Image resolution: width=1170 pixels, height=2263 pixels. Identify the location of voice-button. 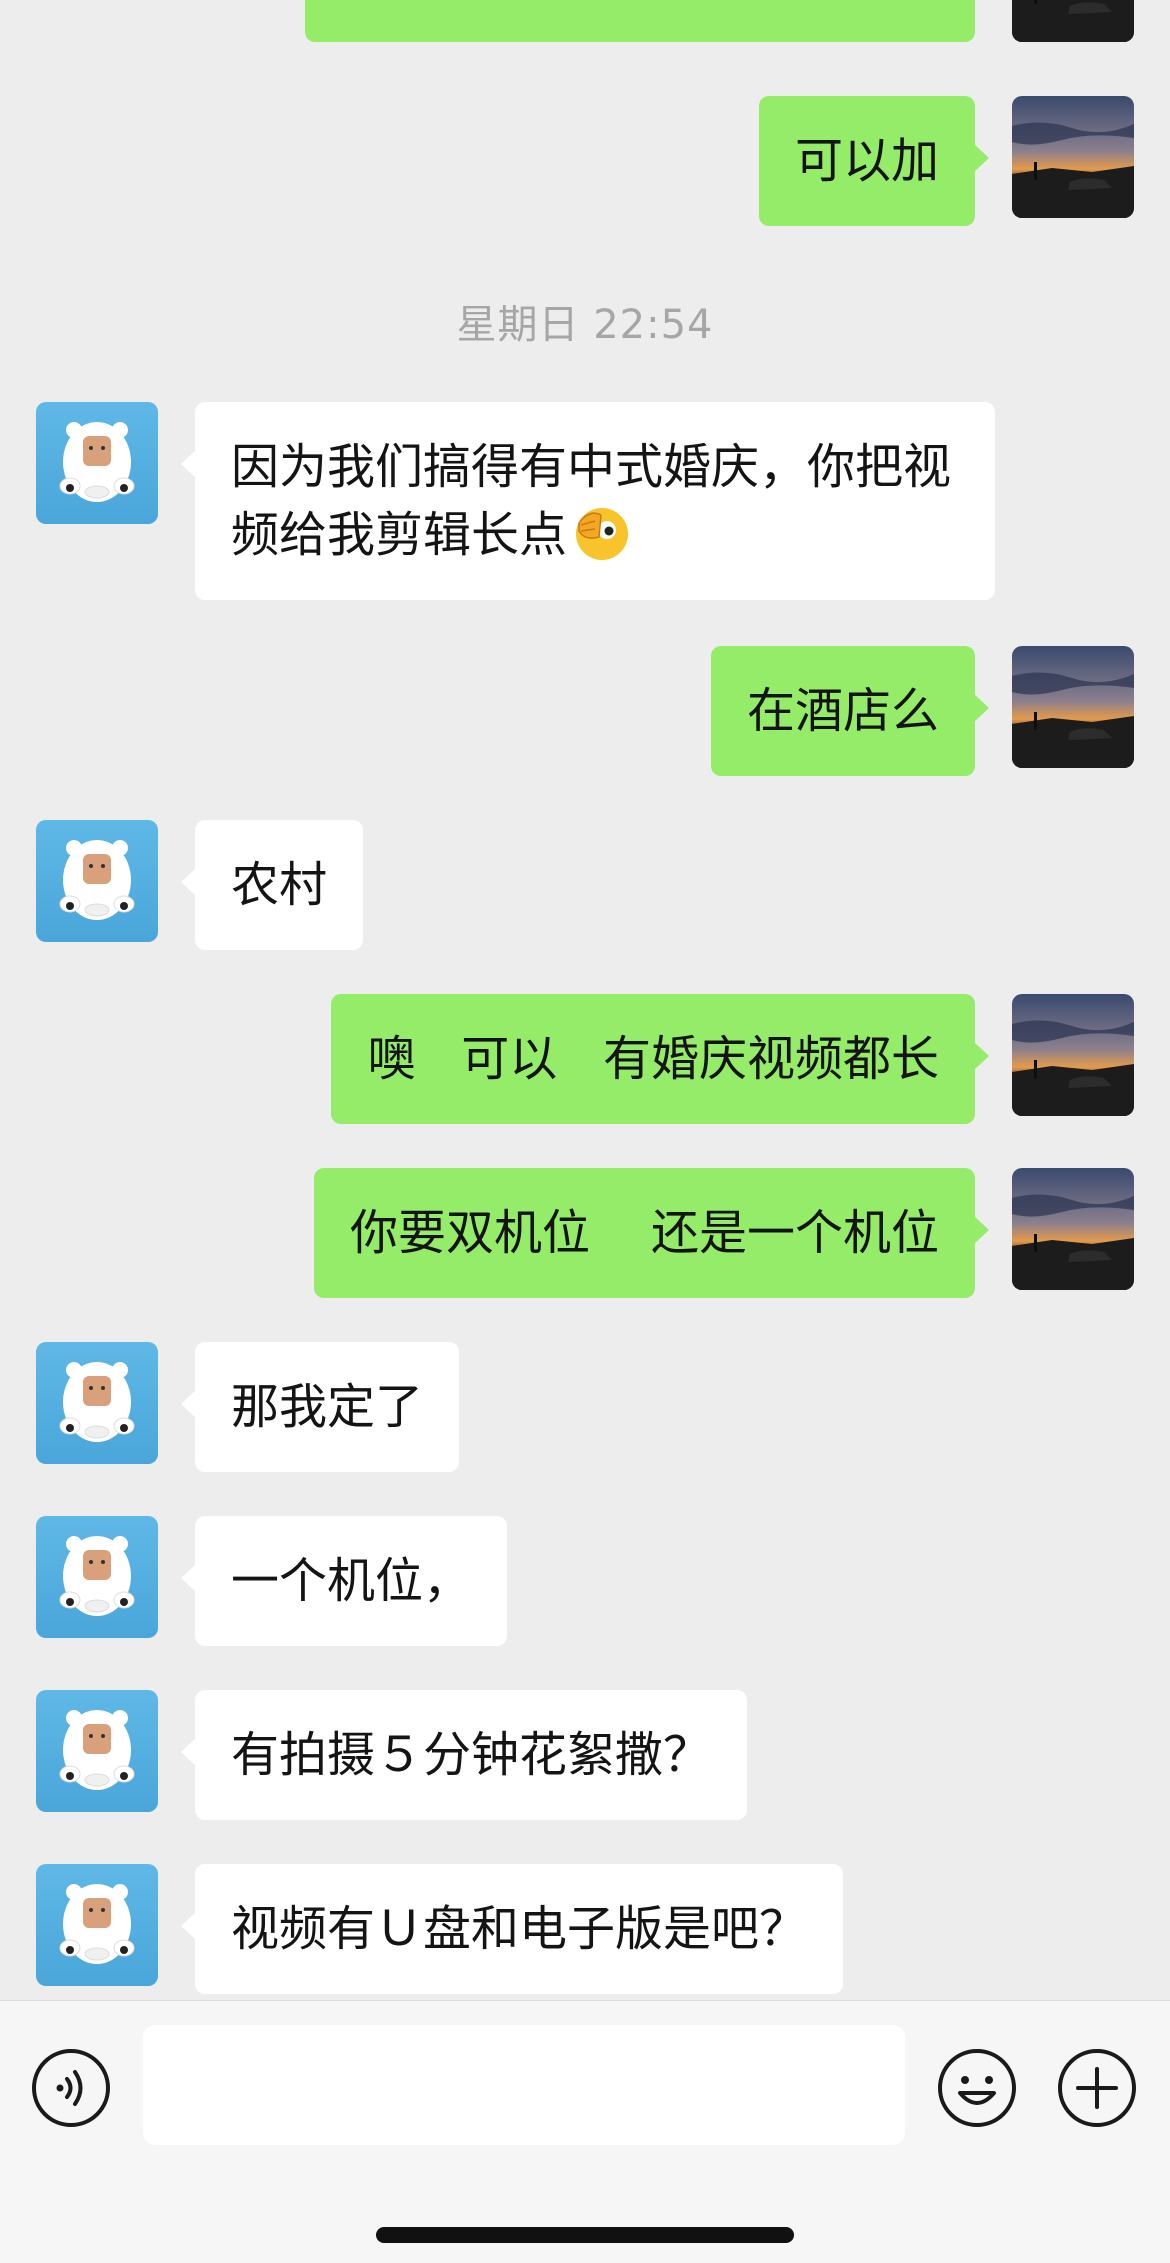
(71, 2088).